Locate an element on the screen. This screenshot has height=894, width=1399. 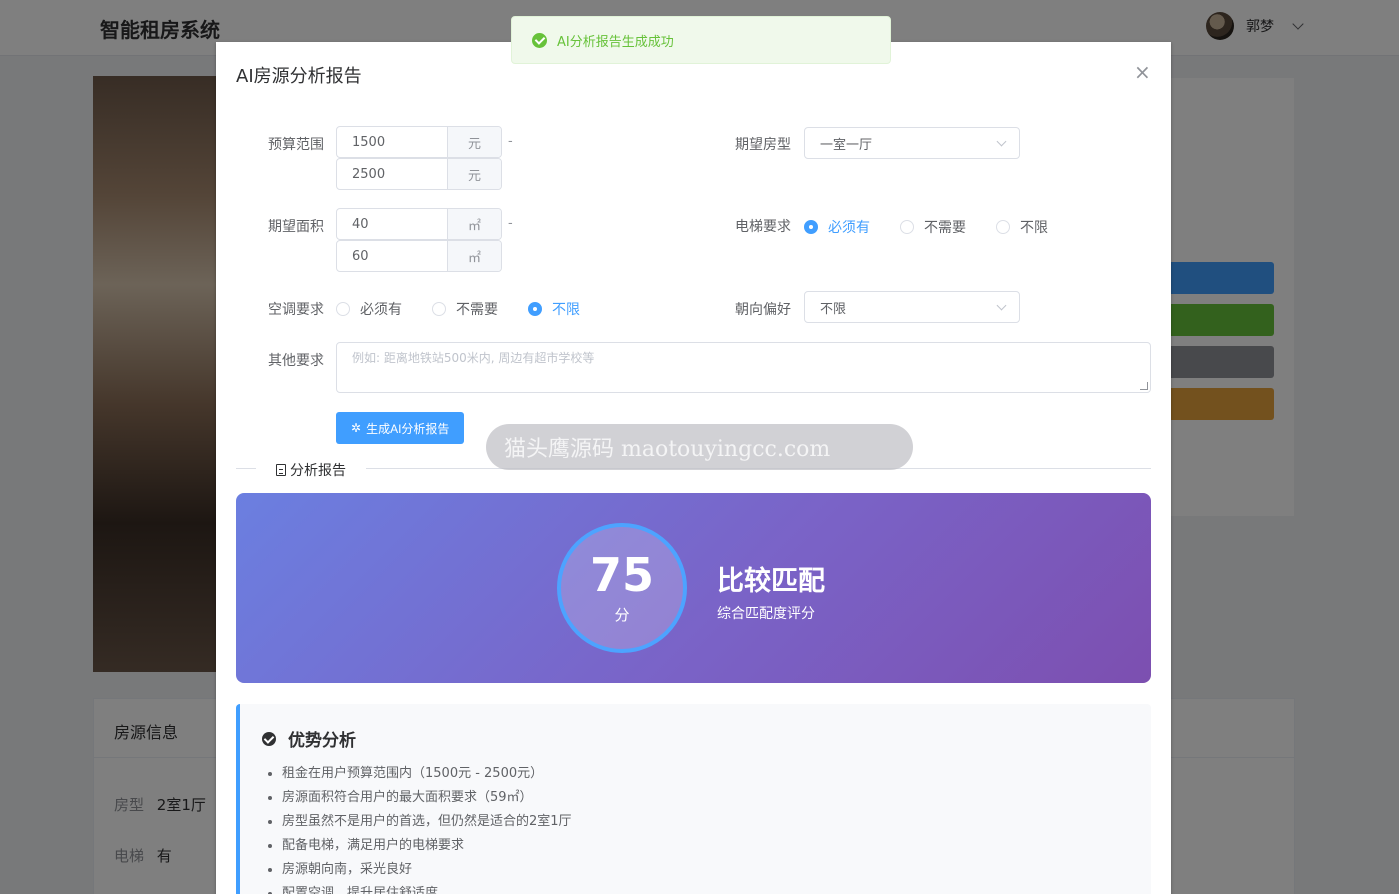
report-divider-label: 分析报告 is located at coordinates (311, 470).